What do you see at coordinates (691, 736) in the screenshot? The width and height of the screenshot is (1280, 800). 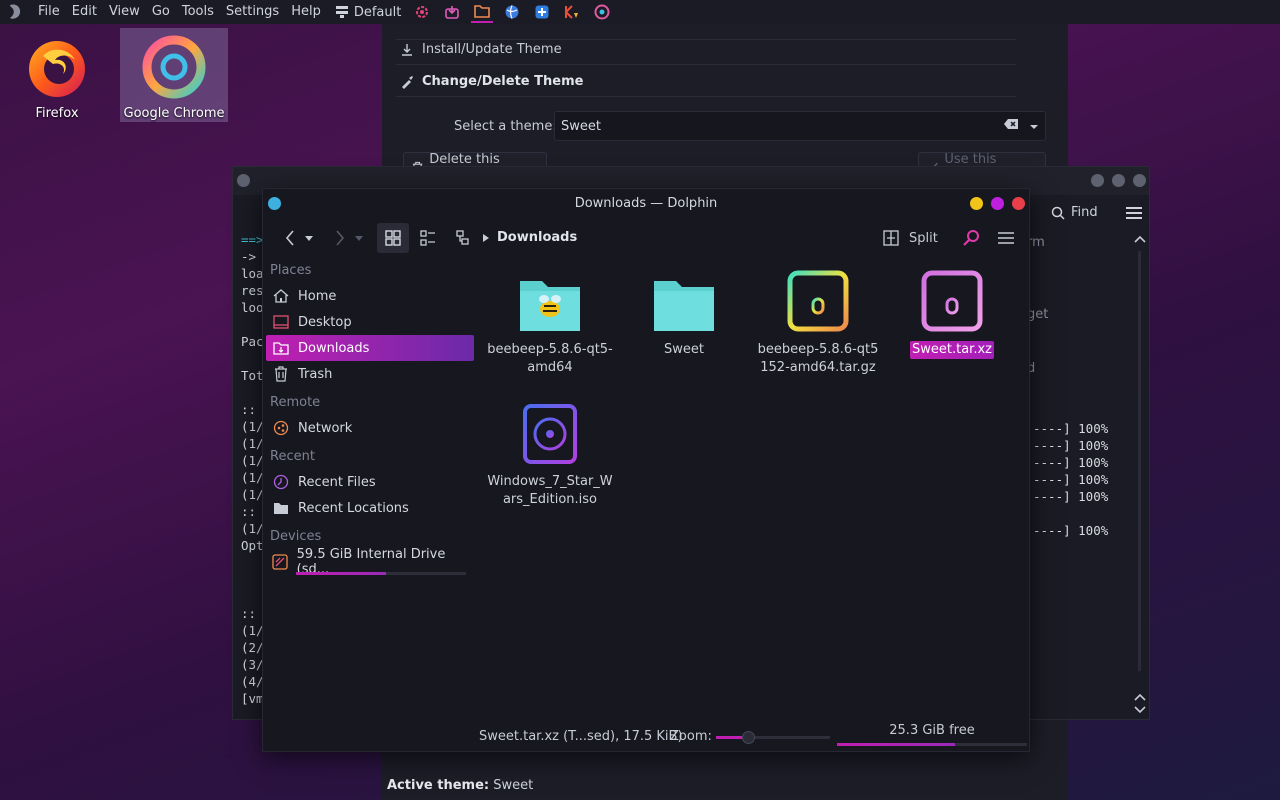 I see `zoom-label: Zoom:` at bounding box center [691, 736].